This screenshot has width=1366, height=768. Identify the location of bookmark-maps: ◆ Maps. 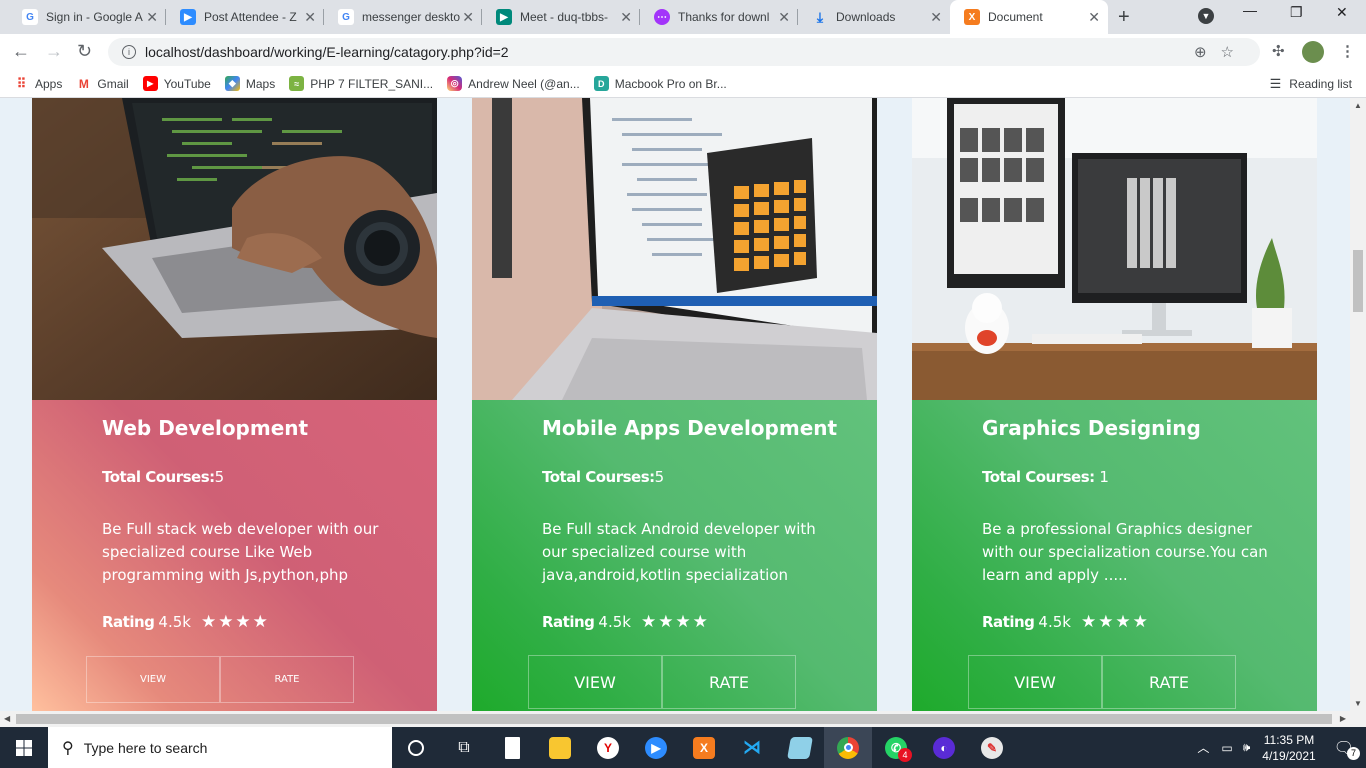
(249, 83).